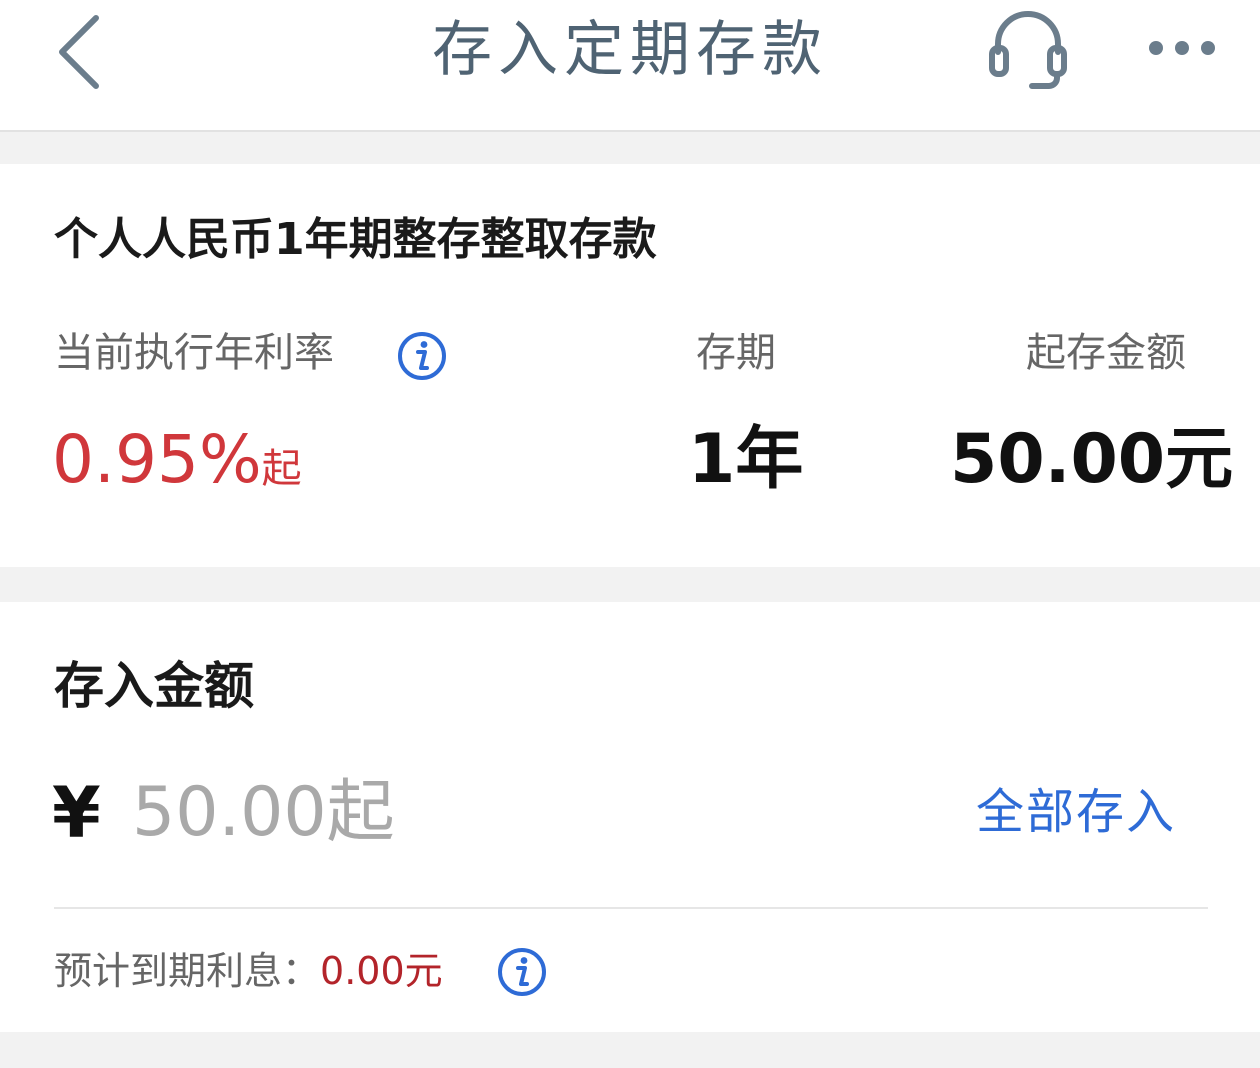 The image size is (1260, 1068). What do you see at coordinates (355, 239) in the screenshot?
I see `product-name: 个人人民币1年期整存整取存款` at bounding box center [355, 239].